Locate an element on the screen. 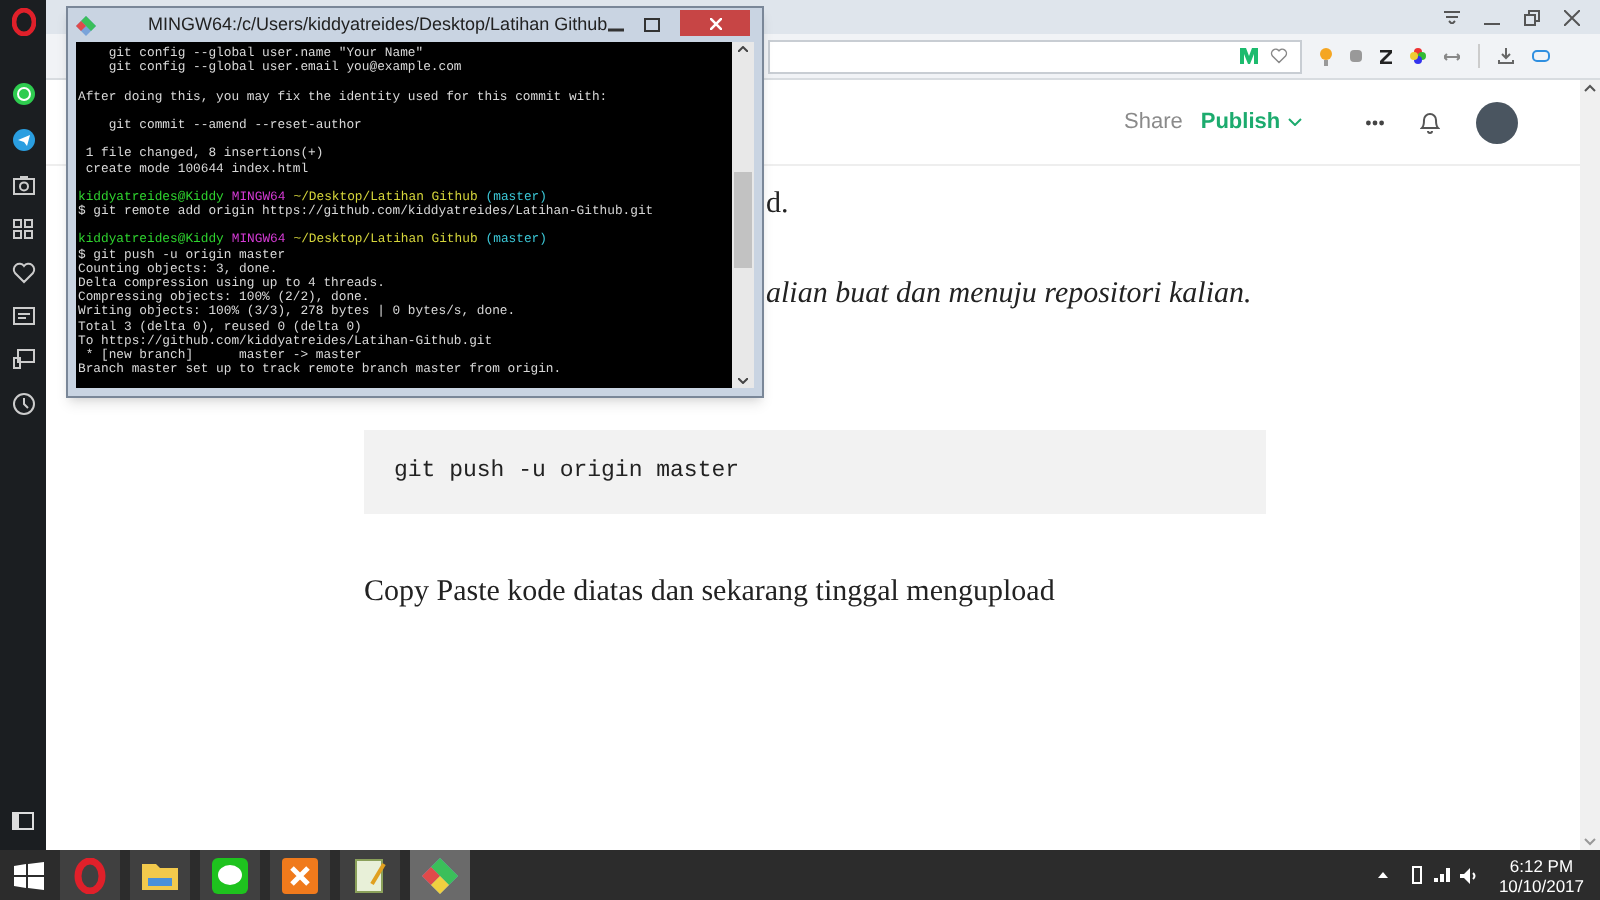 The height and width of the screenshot is (900, 1600). close-button is located at coordinates (715, 23).